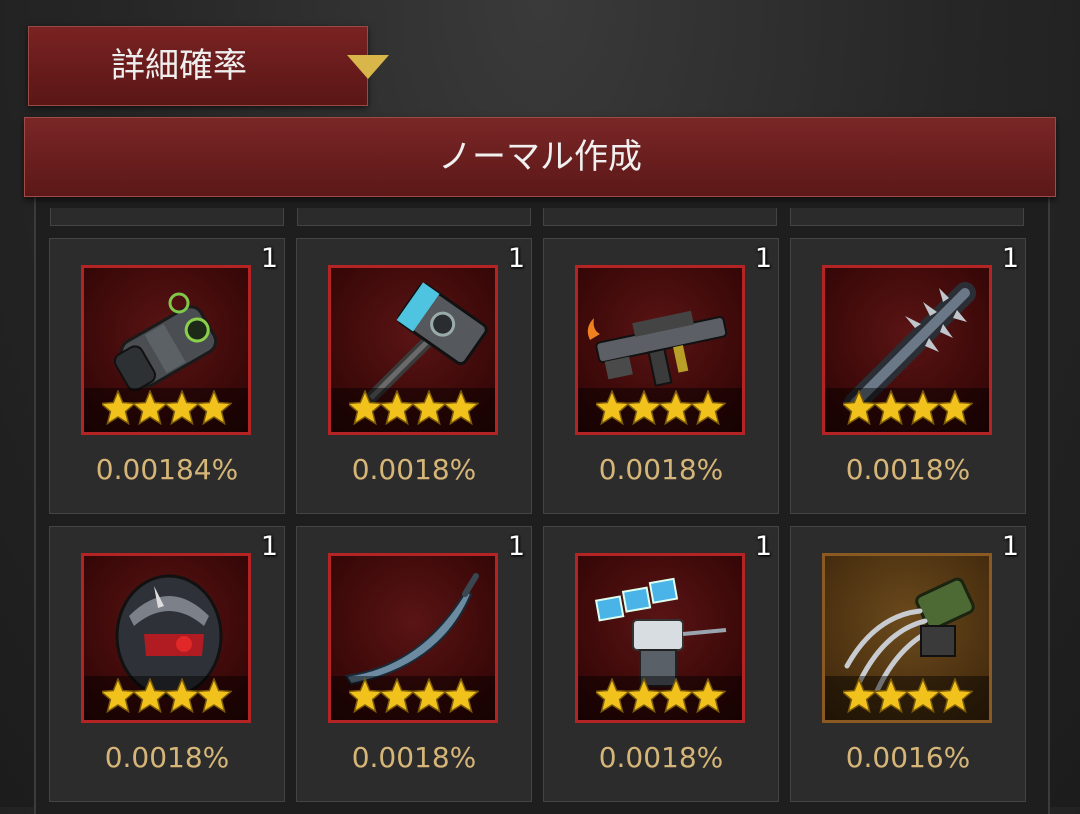 The image size is (1080, 814). Describe the element at coordinates (179, 66) in the screenshot. I see `dropdown-label: 詳細確率` at that location.